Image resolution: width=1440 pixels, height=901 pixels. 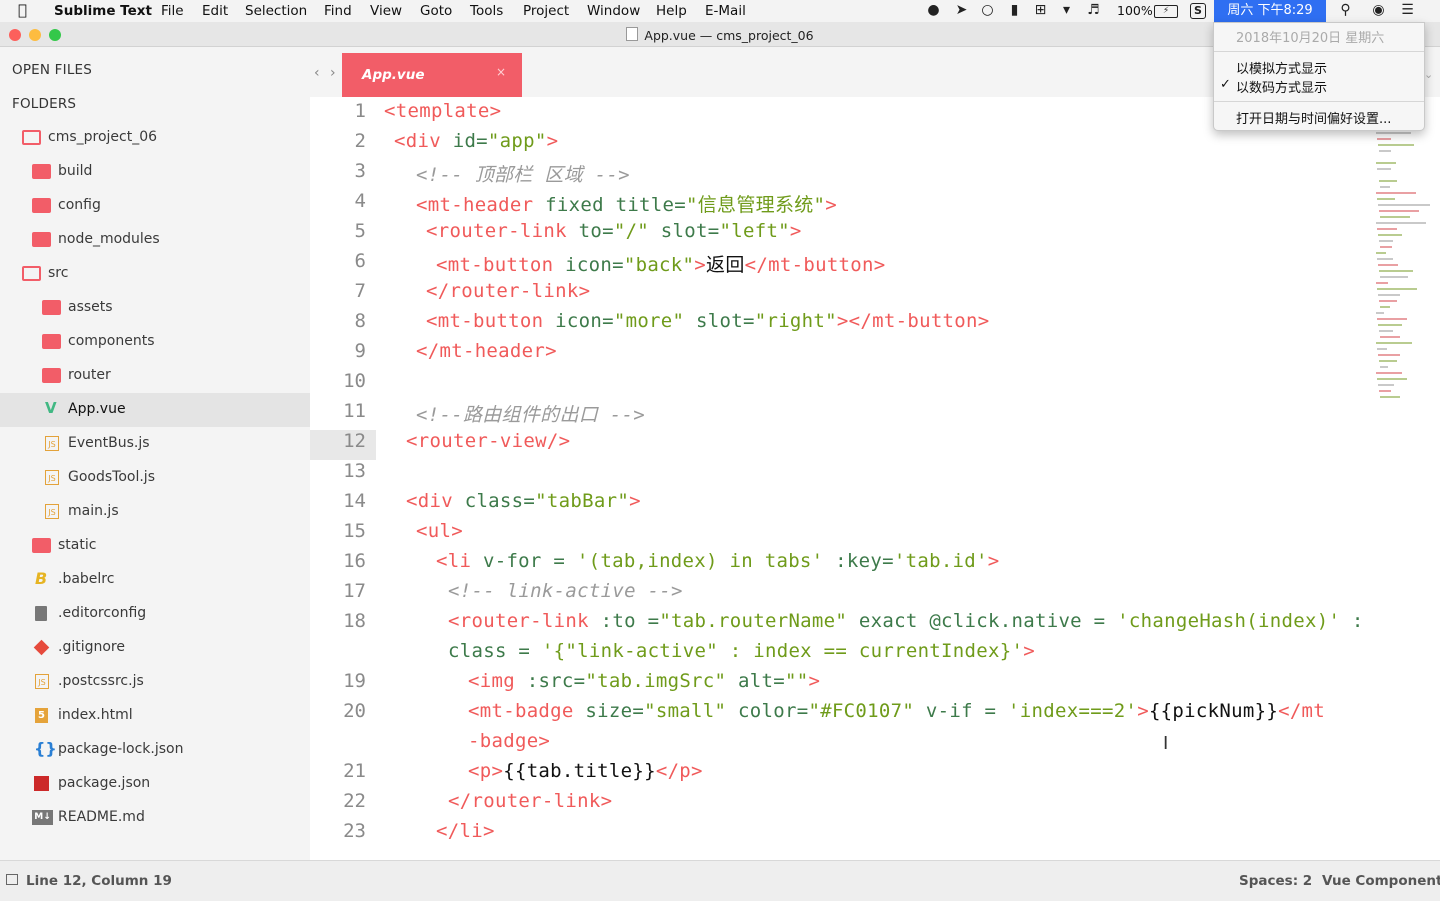 What do you see at coordinates (501, 72) in the screenshot?
I see `tab-close-icon: ×` at bounding box center [501, 72].